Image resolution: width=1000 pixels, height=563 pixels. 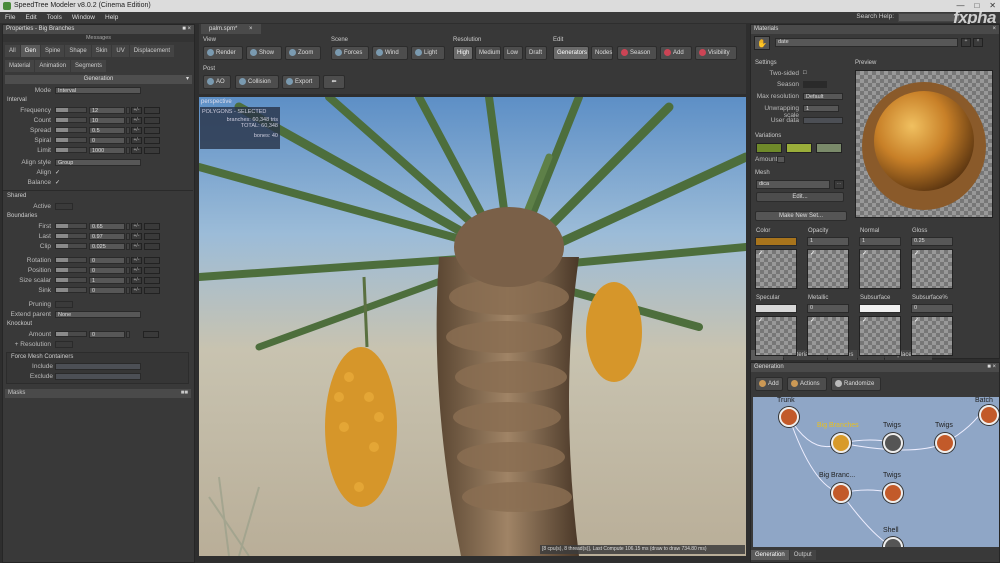 What do you see at coordinates (152, 226) in the screenshot?
I see `boundary-first-curve` at bounding box center [152, 226].